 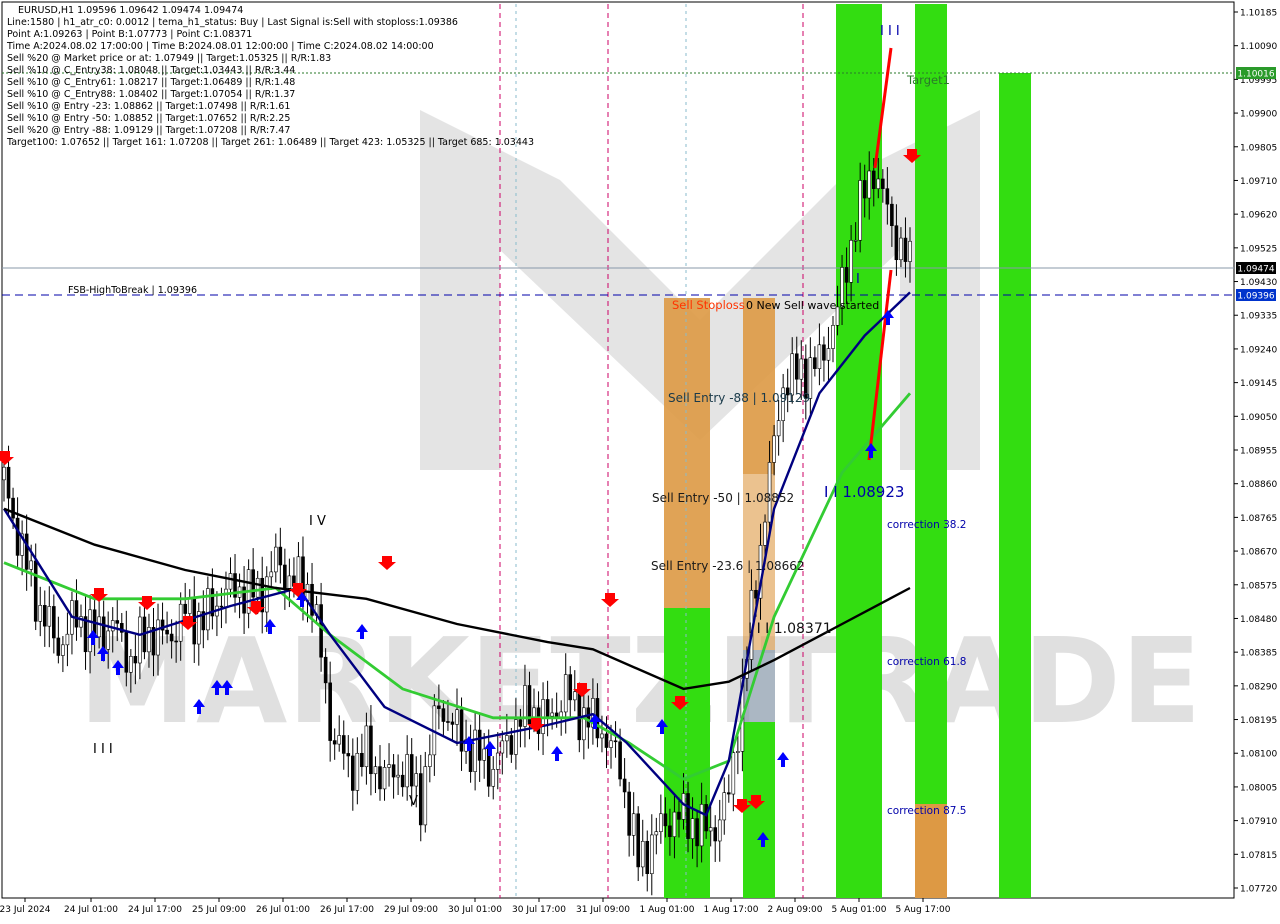 I want to click on y-tick-label: 1.08575, so click(x=1258, y=586).